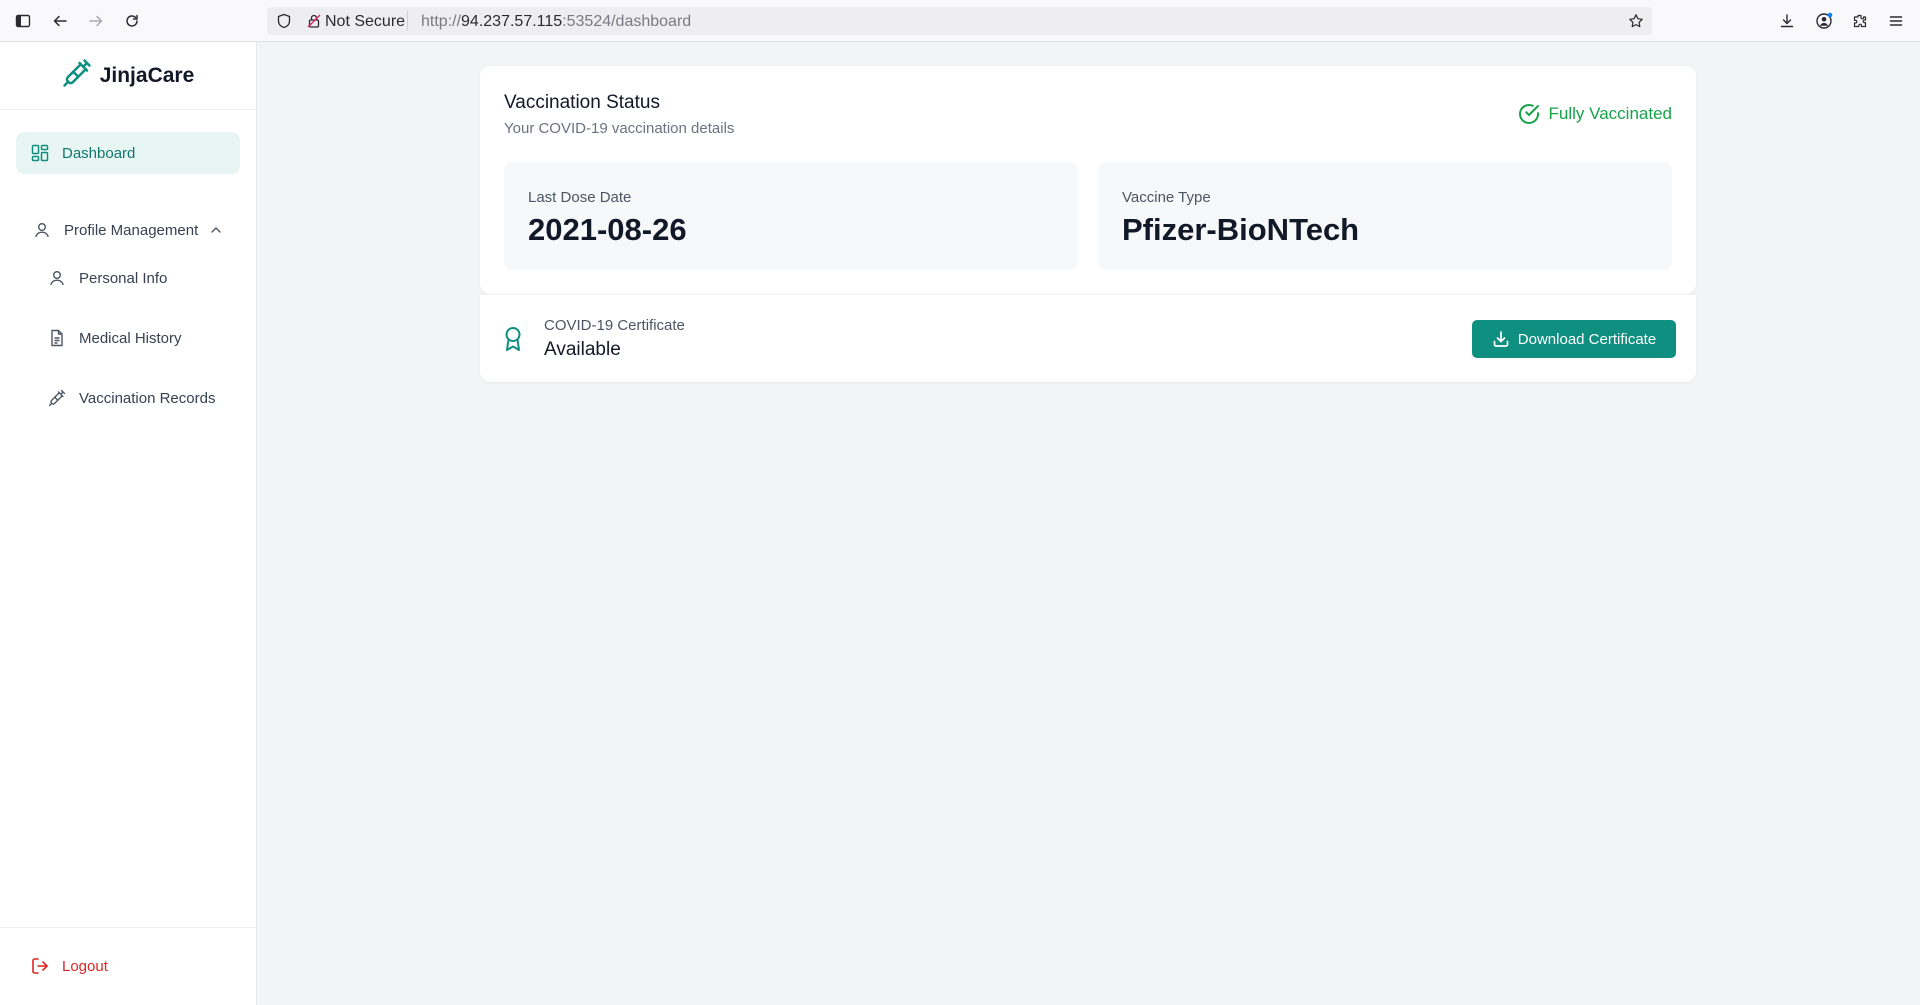 This screenshot has width=1920, height=1005. What do you see at coordinates (1610, 113) in the screenshot?
I see `status-text: Fully Vaccinated` at bounding box center [1610, 113].